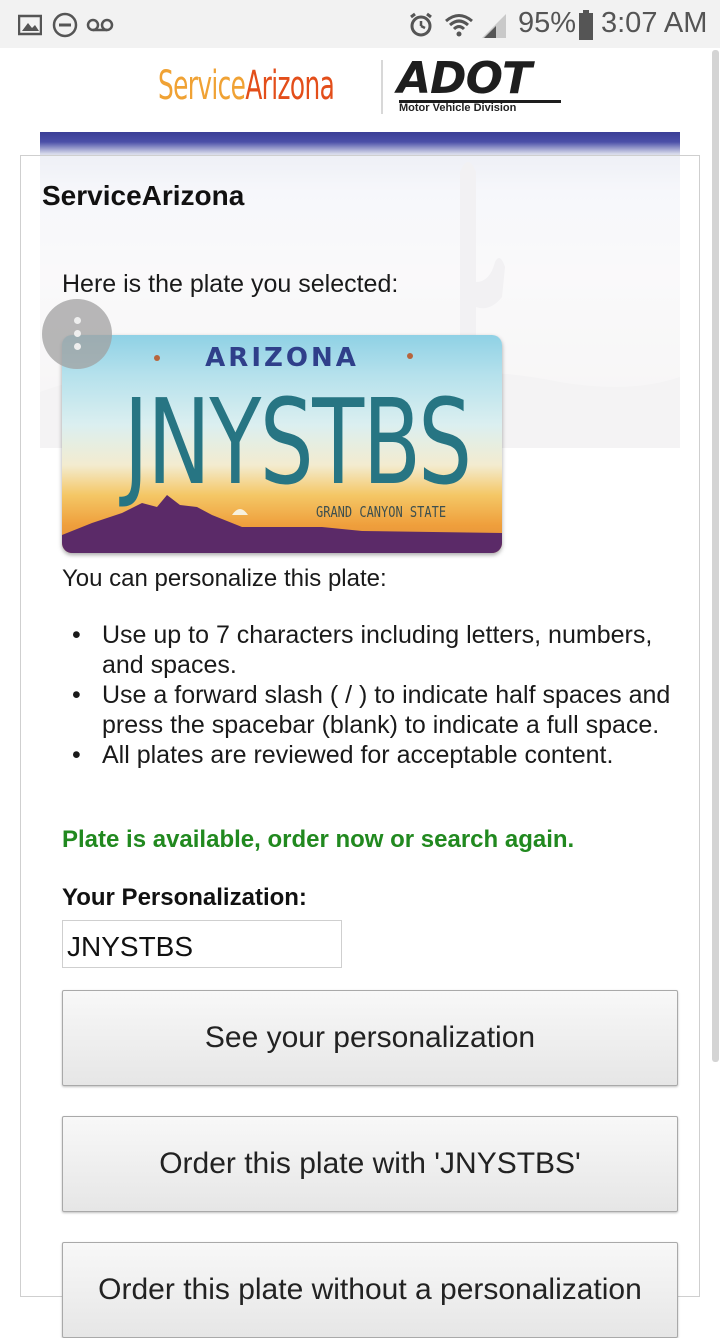 This screenshot has height=1338, width=720. Describe the element at coordinates (65, 25) in the screenshot. I see `do-not-disturb-icon` at that location.